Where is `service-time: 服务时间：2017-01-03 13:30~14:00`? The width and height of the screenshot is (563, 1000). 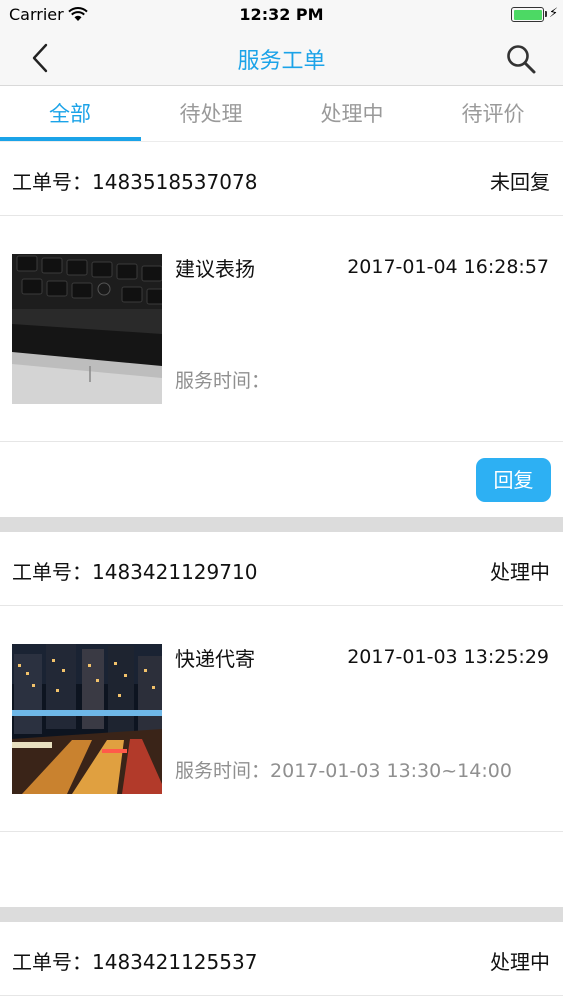
service-time: 服务时间：2017-01-03 13:30~14:00 is located at coordinates (343, 769).